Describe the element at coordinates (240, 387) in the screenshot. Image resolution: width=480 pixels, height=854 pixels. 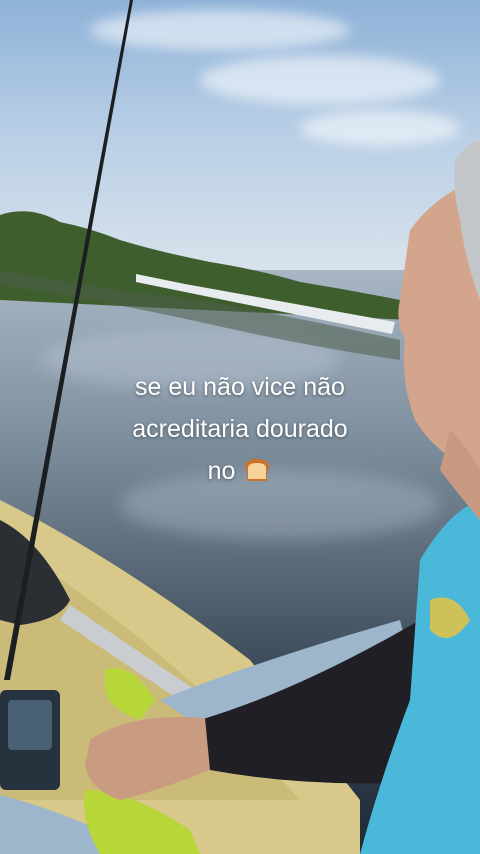
I see `caption-line-1: se eu não vice não` at that location.